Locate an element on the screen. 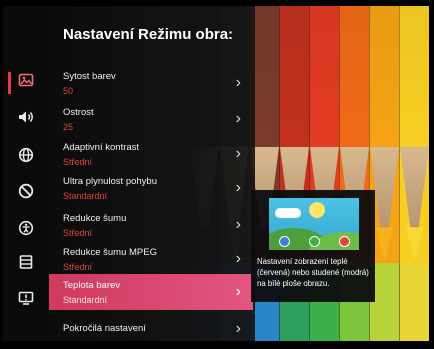 The width and height of the screenshot is (434, 349). color-temperature-illustration is located at coordinates (314, 224).